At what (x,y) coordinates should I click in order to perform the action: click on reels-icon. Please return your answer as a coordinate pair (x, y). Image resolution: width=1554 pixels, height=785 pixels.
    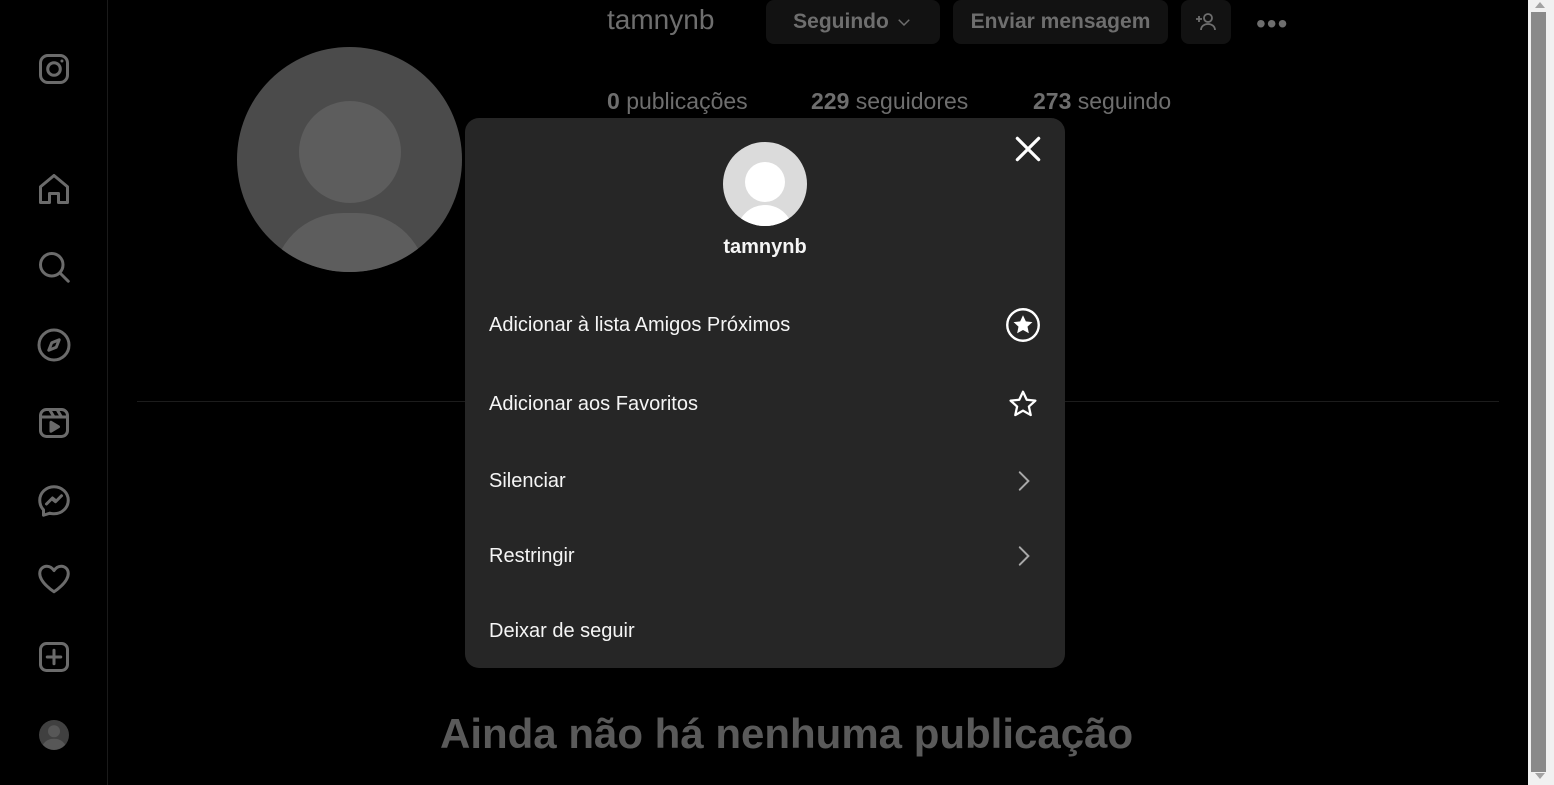
    Looking at the image, I should click on (54, 423).